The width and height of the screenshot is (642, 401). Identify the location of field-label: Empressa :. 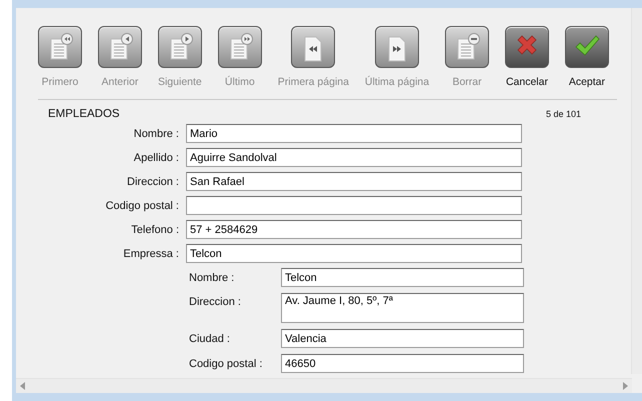
(150, 254).